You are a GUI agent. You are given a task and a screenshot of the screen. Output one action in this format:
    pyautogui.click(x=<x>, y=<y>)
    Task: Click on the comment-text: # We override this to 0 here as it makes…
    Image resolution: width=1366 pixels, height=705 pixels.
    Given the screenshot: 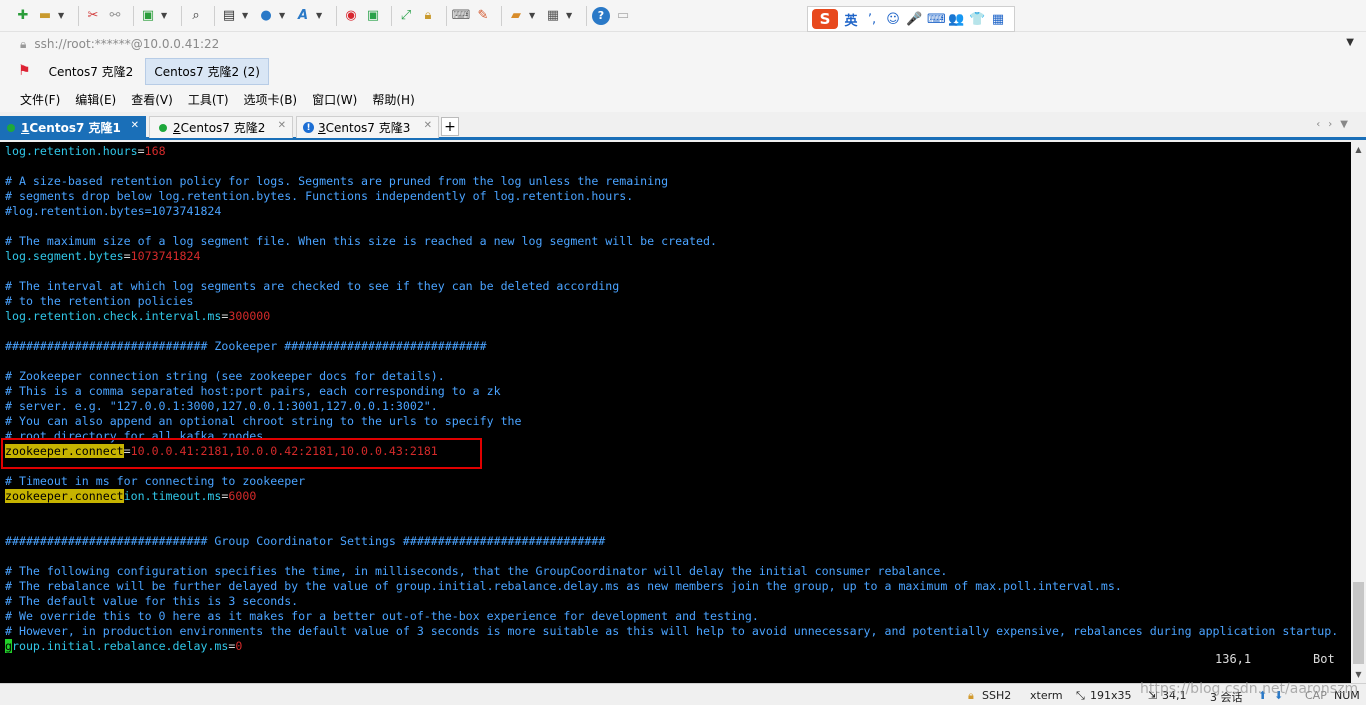 What is the action you would take?
    pyautogui.click(x=382, y=616)
    